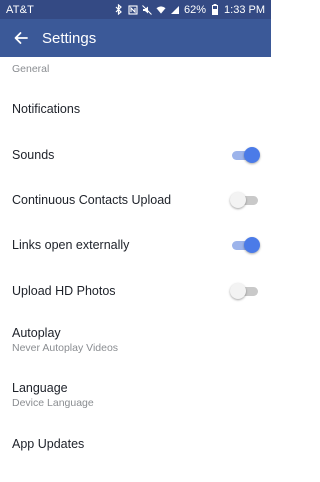 This screenshot has width=320, height=482. Describe the element at coordinates (147, 9) in the screenshot. I see `mute-icon` at that location.